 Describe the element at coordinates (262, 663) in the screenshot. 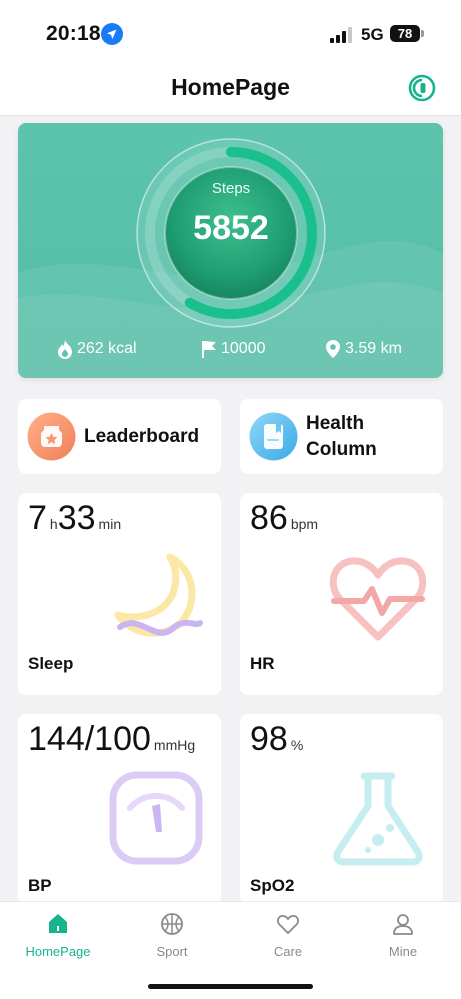

I see `hr-name: HR` at that location.